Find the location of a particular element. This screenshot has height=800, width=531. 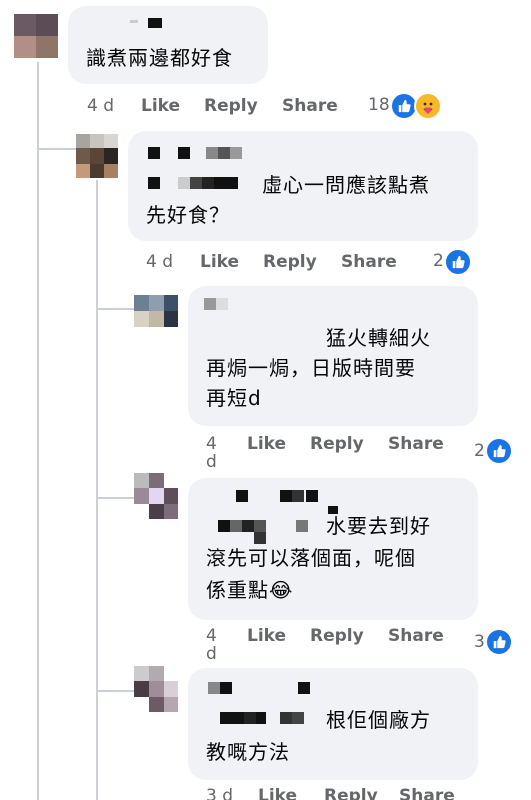

comment-actions: 3 d Like Reply Share is located at coordinates (336, 793).